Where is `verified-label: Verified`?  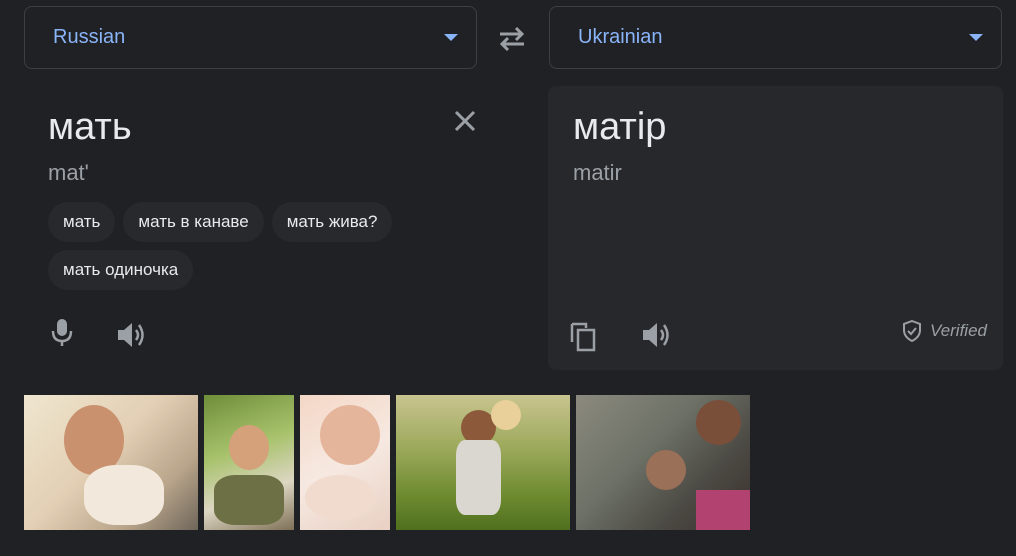 verified-label: Verified is located at coordinates (958, 330).